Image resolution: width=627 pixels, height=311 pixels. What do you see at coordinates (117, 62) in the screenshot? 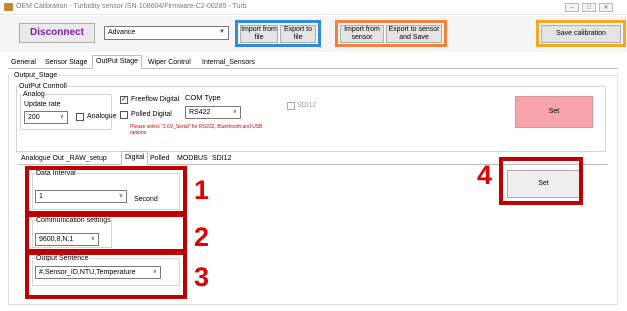
I see `tab-output-stage: OutPut Stage` at bounding box center [117, 62].